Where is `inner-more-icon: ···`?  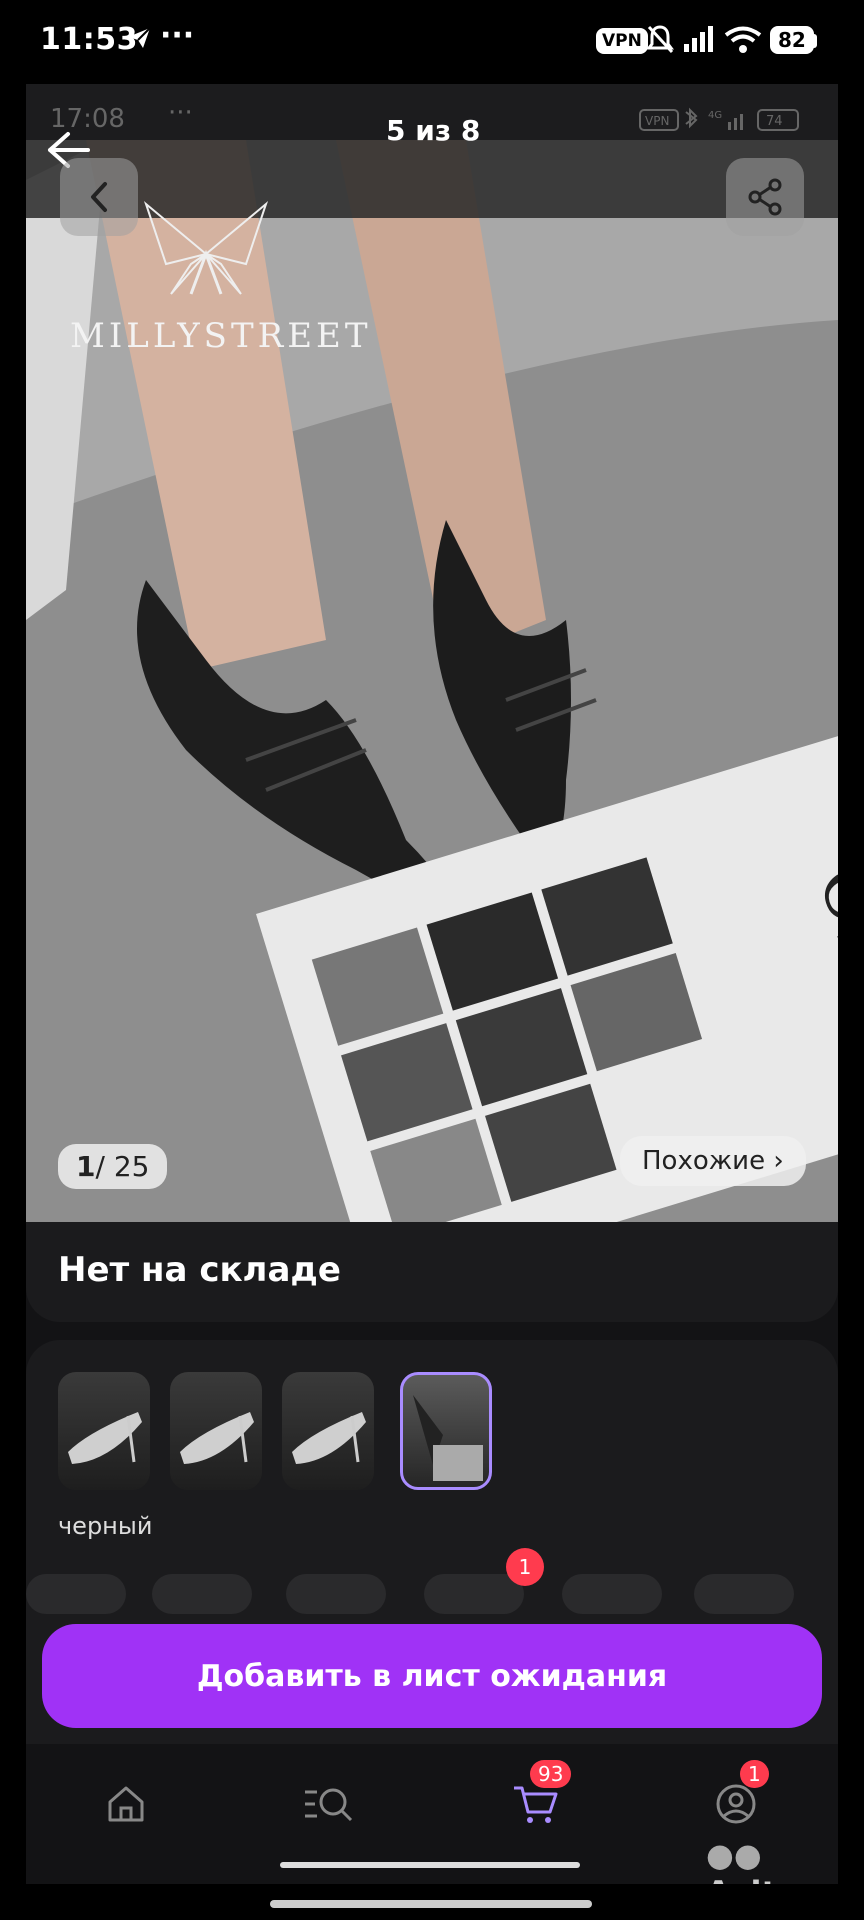
inner-more-icon: ··· is located at coordinates (180, 113).